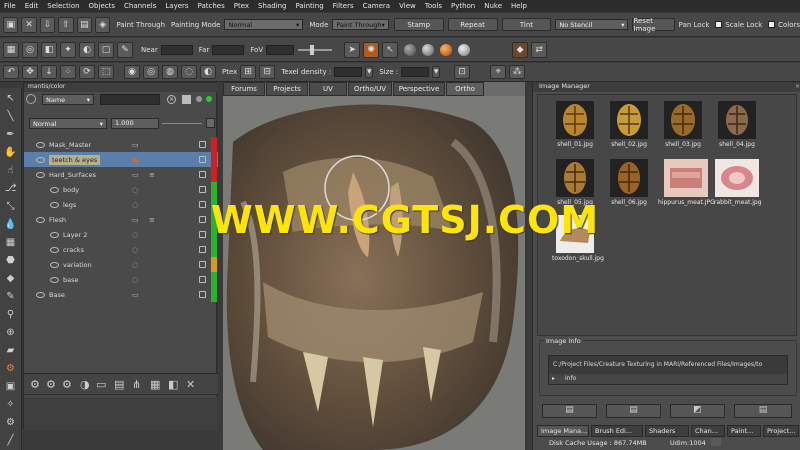 The height and width of the screenshot is (450, 800). What do you see at coordinates (772, 24) in the screenshot?
I see `colors-checkbox` at bounding box center [772, 24].